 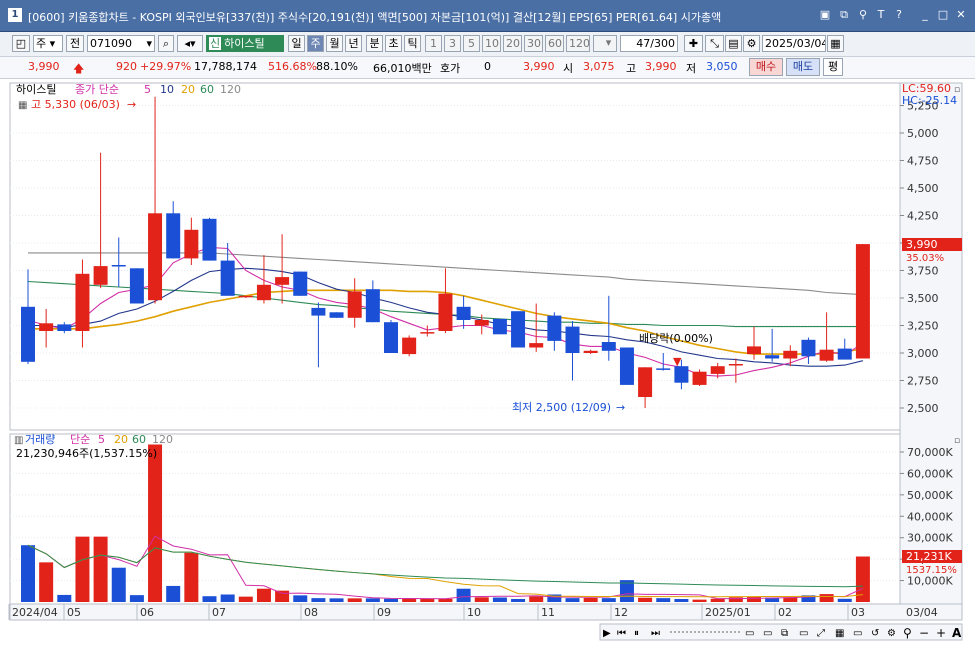 What do you see at coordinates (219, 612) in the screenshot?
I see `date-tick-label: 07` at bounding box center [219, 612].